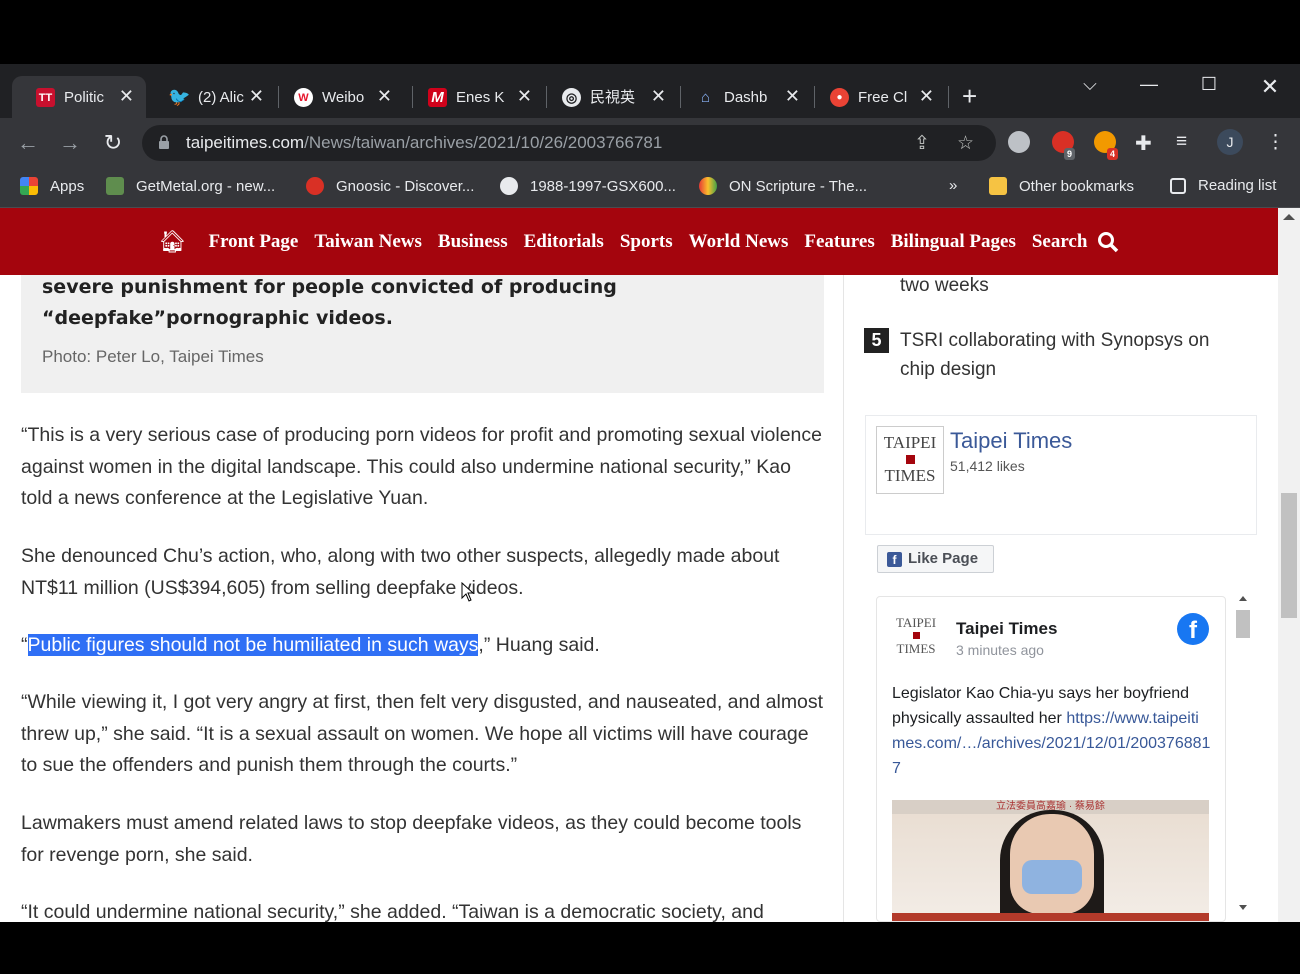 This screenshot has width=1300, height=974. Describe the element at coordinates (1275, 142) in the screenshot. I see `menu-kebab-icon: ⋮` at that location.